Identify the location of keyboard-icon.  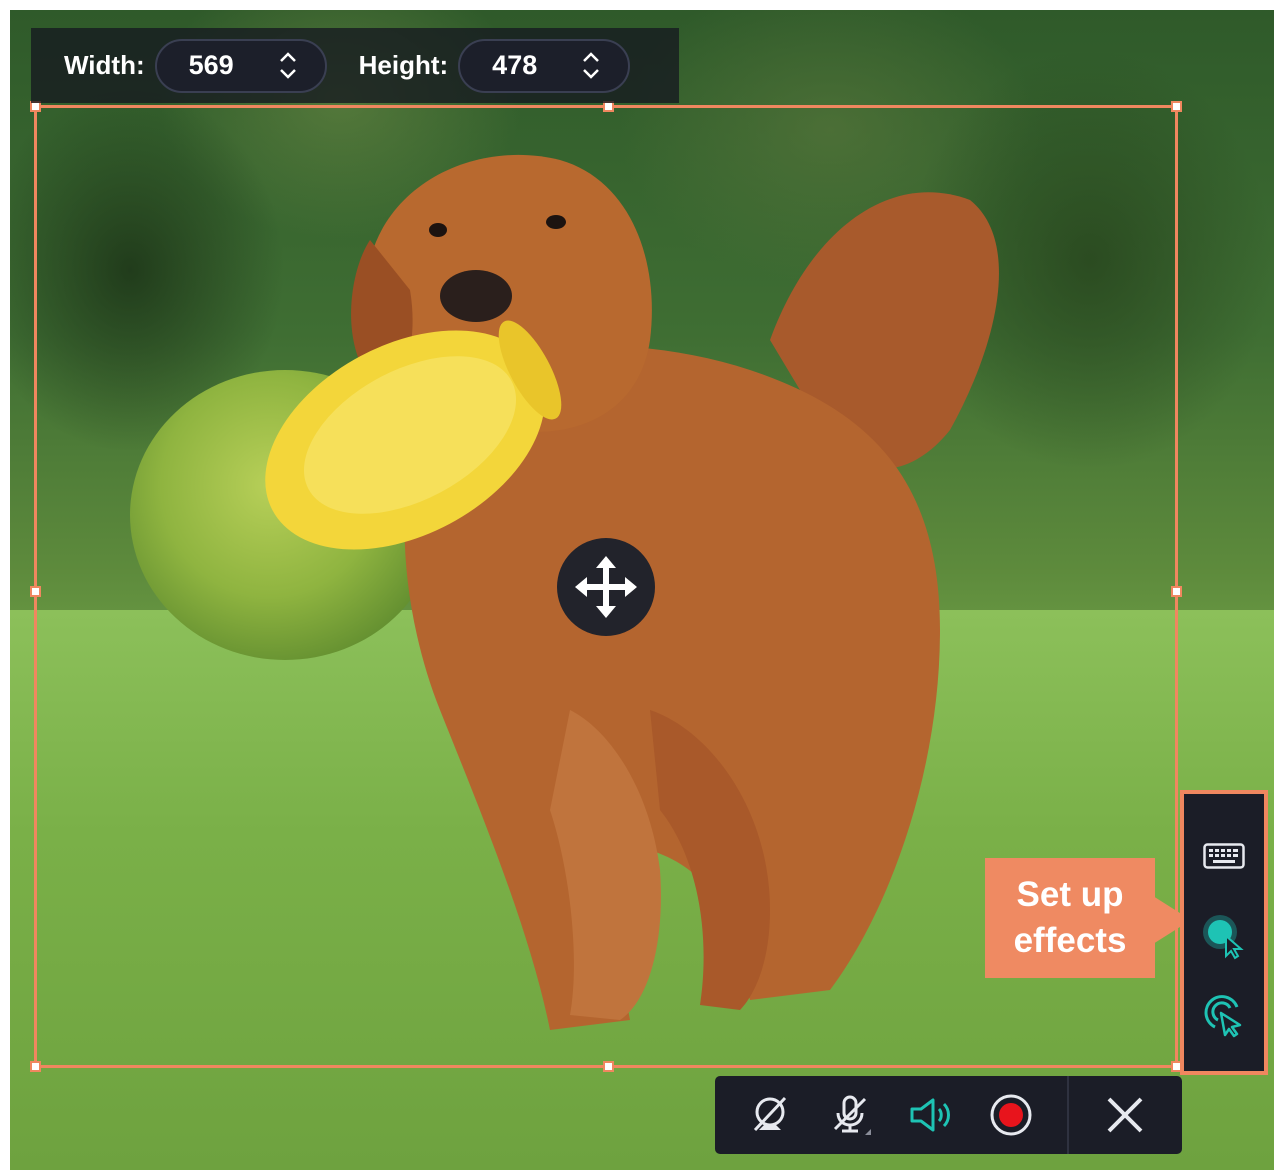
(1224, 856).